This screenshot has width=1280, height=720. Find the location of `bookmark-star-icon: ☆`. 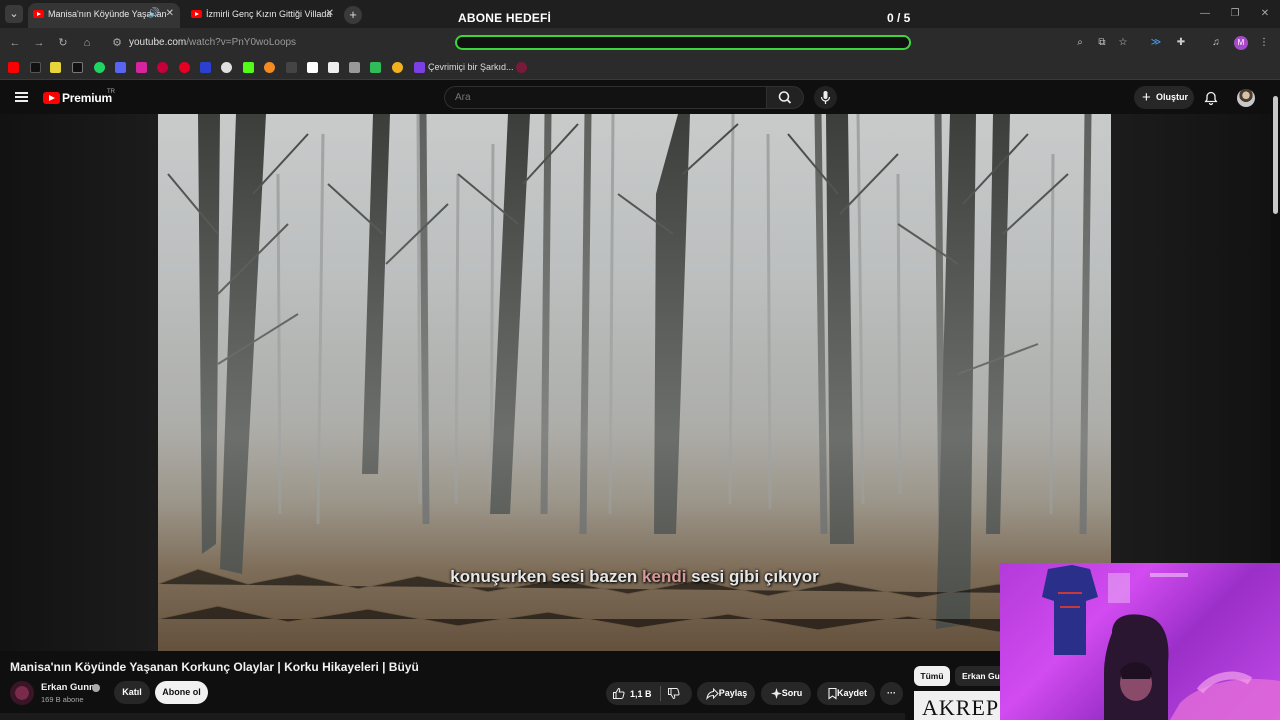

bookmark-star-icon: ☆ is located at coordinates (1123, 43).